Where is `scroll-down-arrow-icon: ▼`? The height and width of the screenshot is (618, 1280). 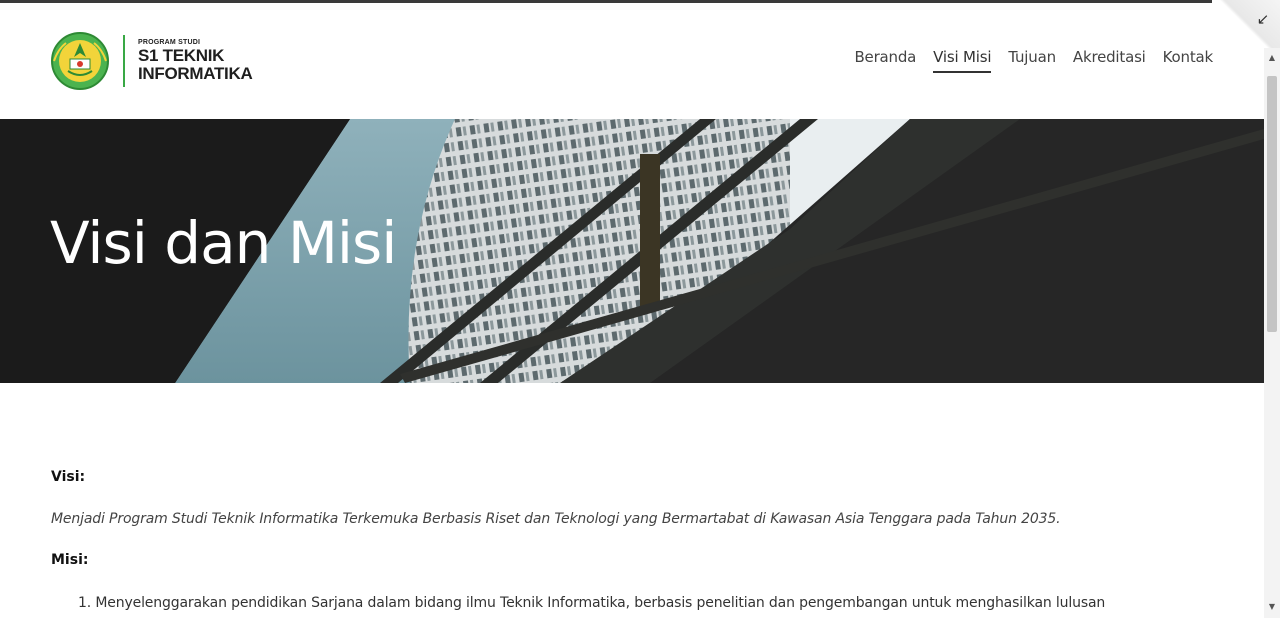 scroll-down-arrow-icon: ▼ is located at coordinates (1272, 607).